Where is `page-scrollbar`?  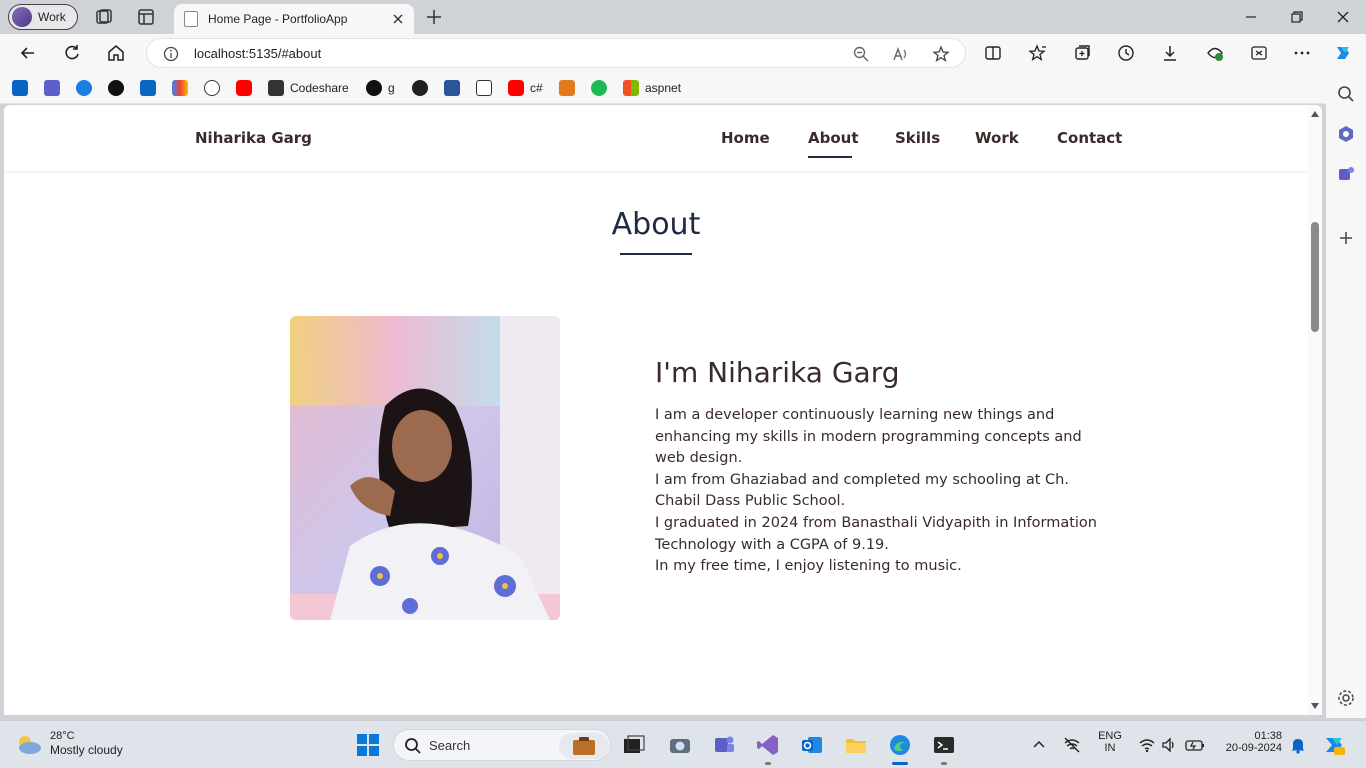 page-scrollbar is located at coordinates (1315, 410).